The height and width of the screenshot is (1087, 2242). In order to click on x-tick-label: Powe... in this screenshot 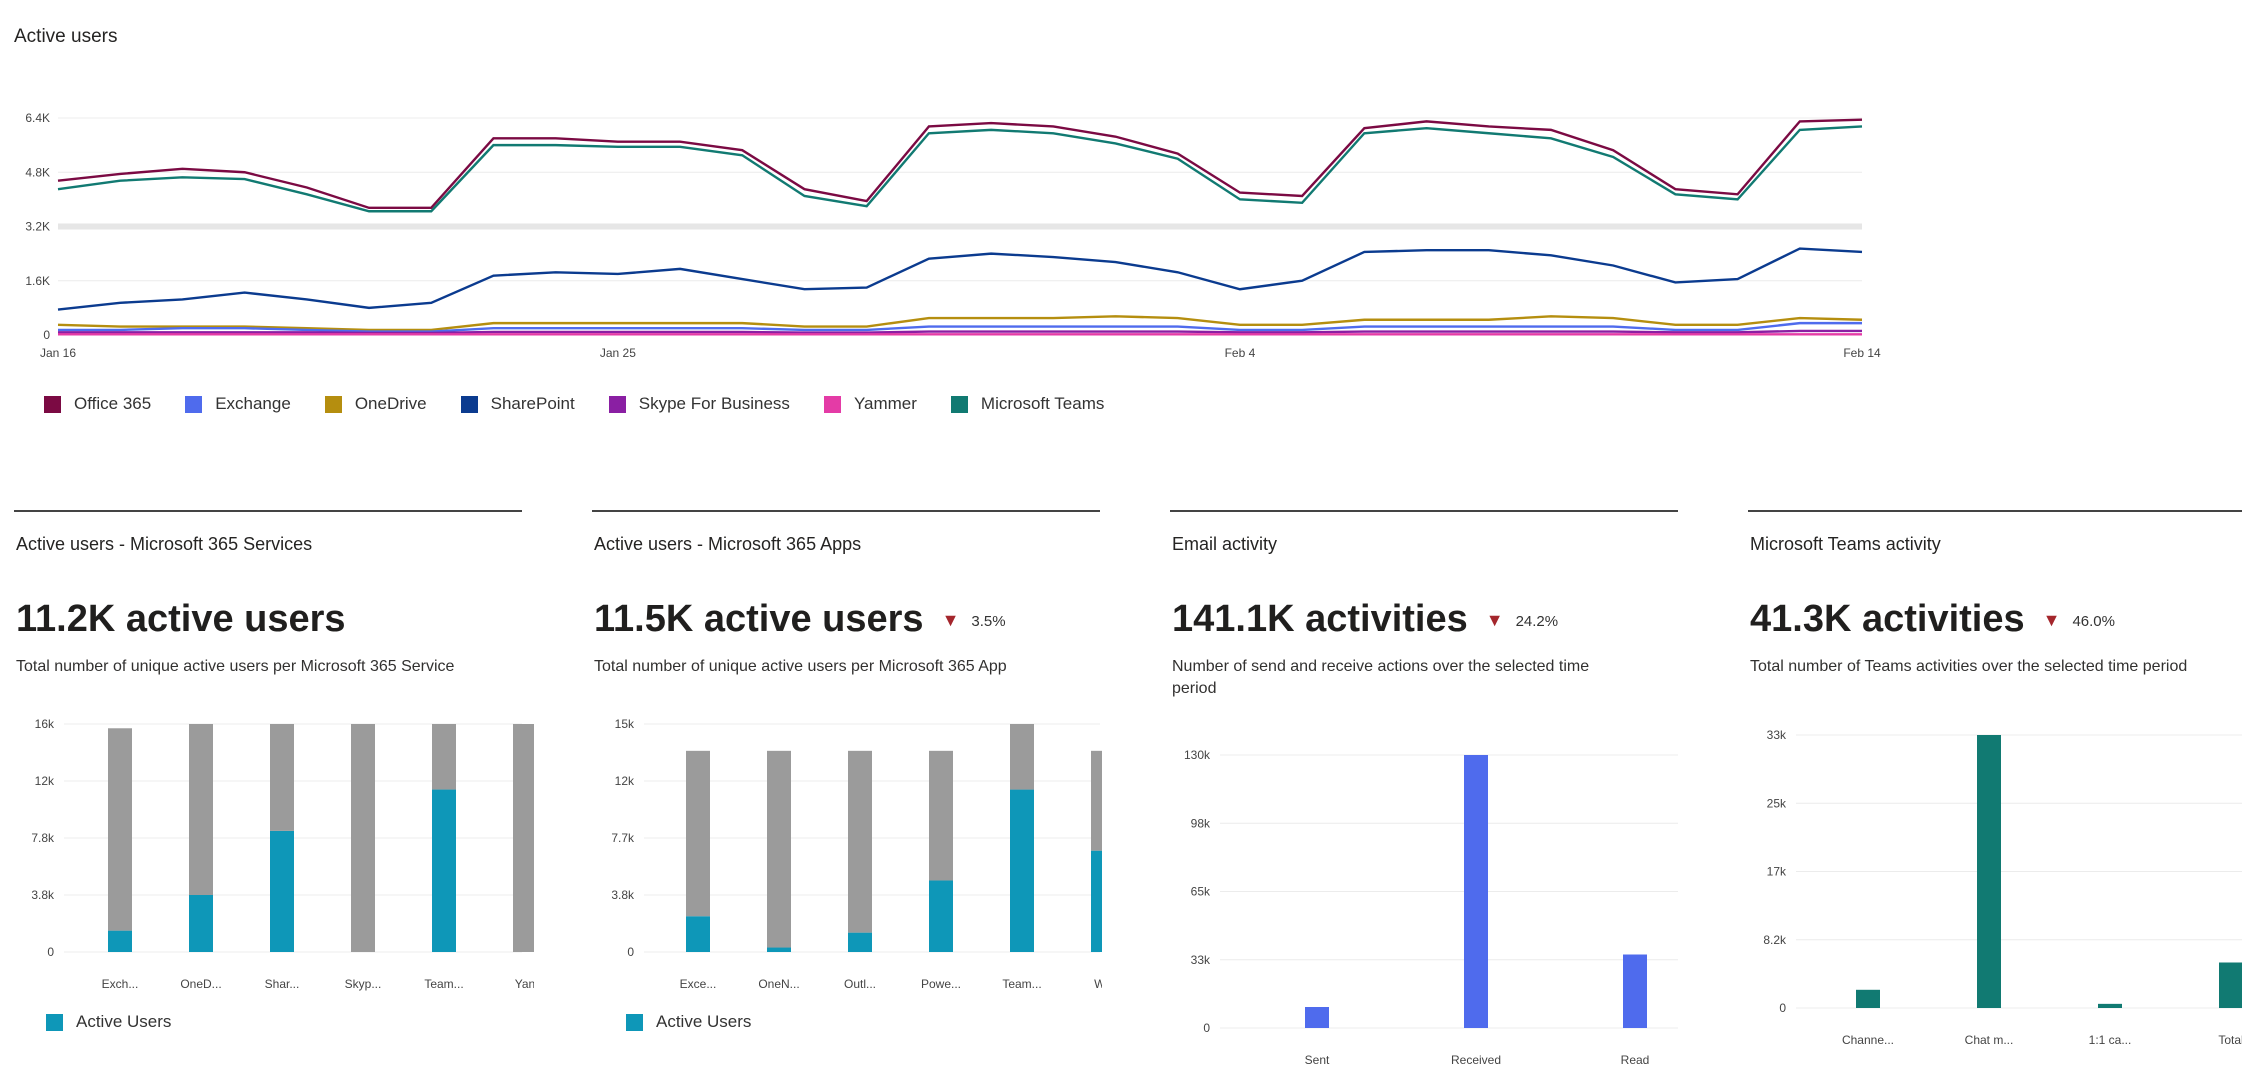, I will do `click(941, 984)`.